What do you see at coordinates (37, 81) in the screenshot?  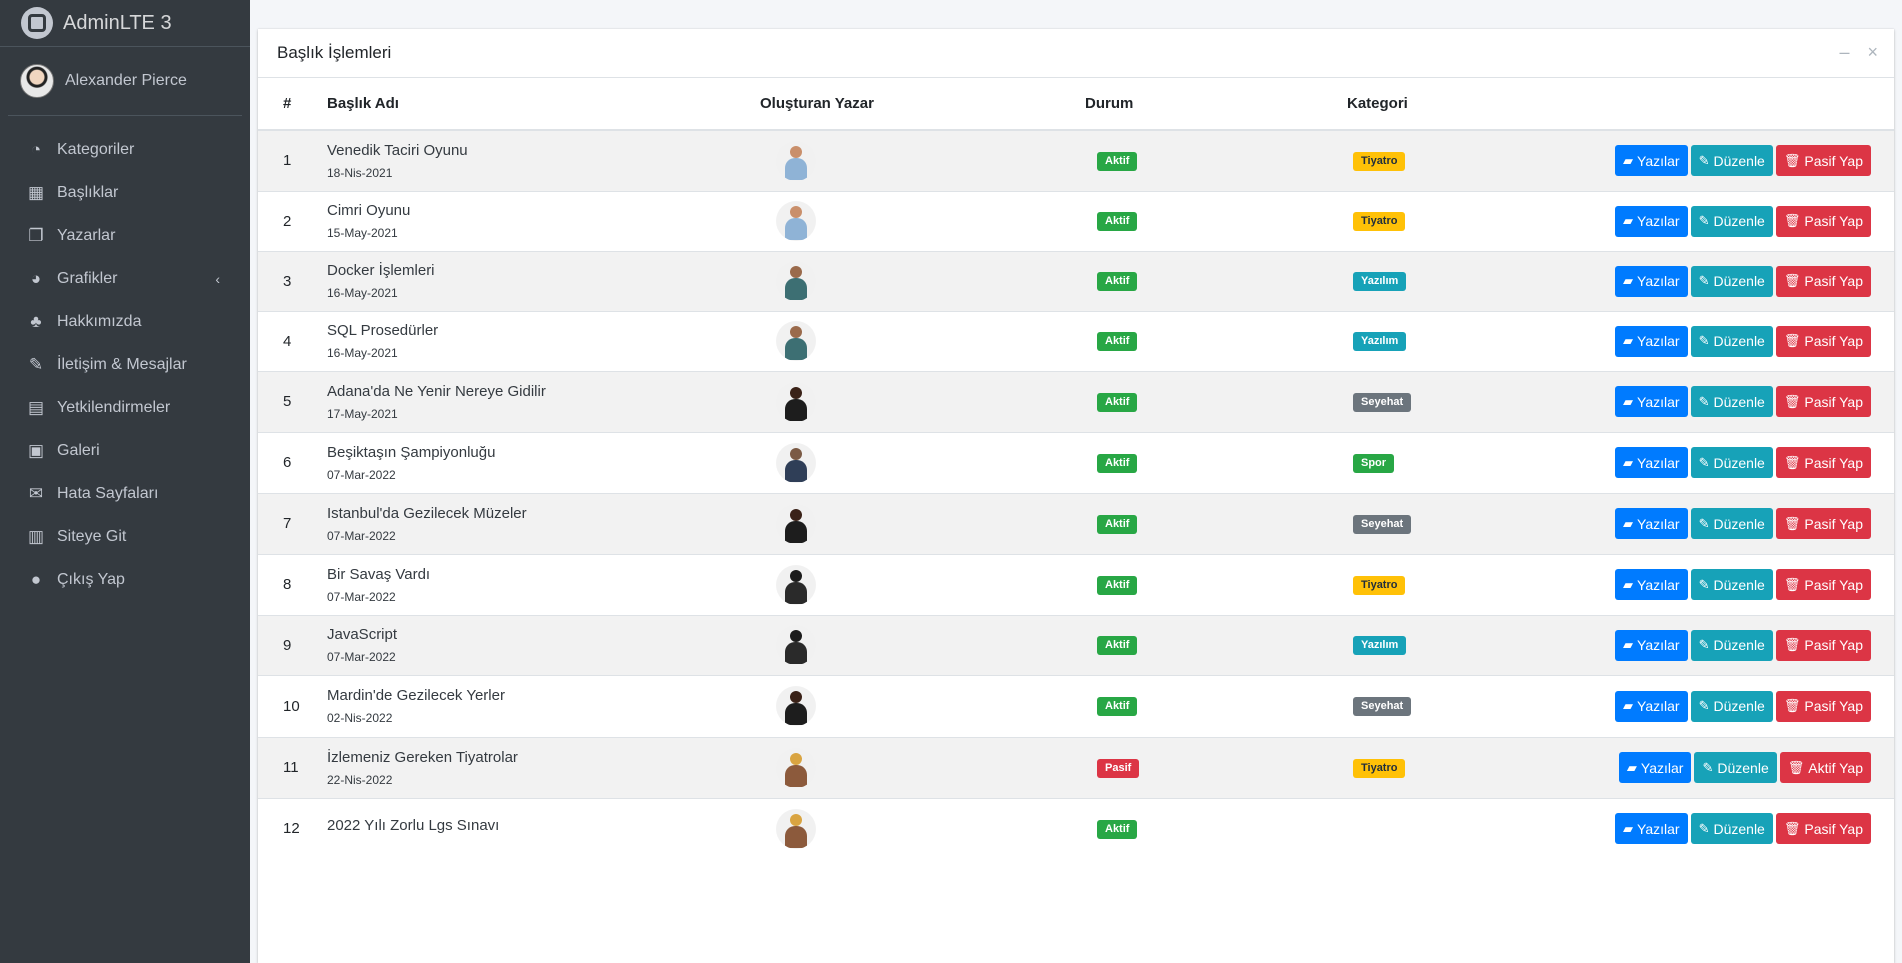 I see `user-avatar` at bounding box center [37, 81].